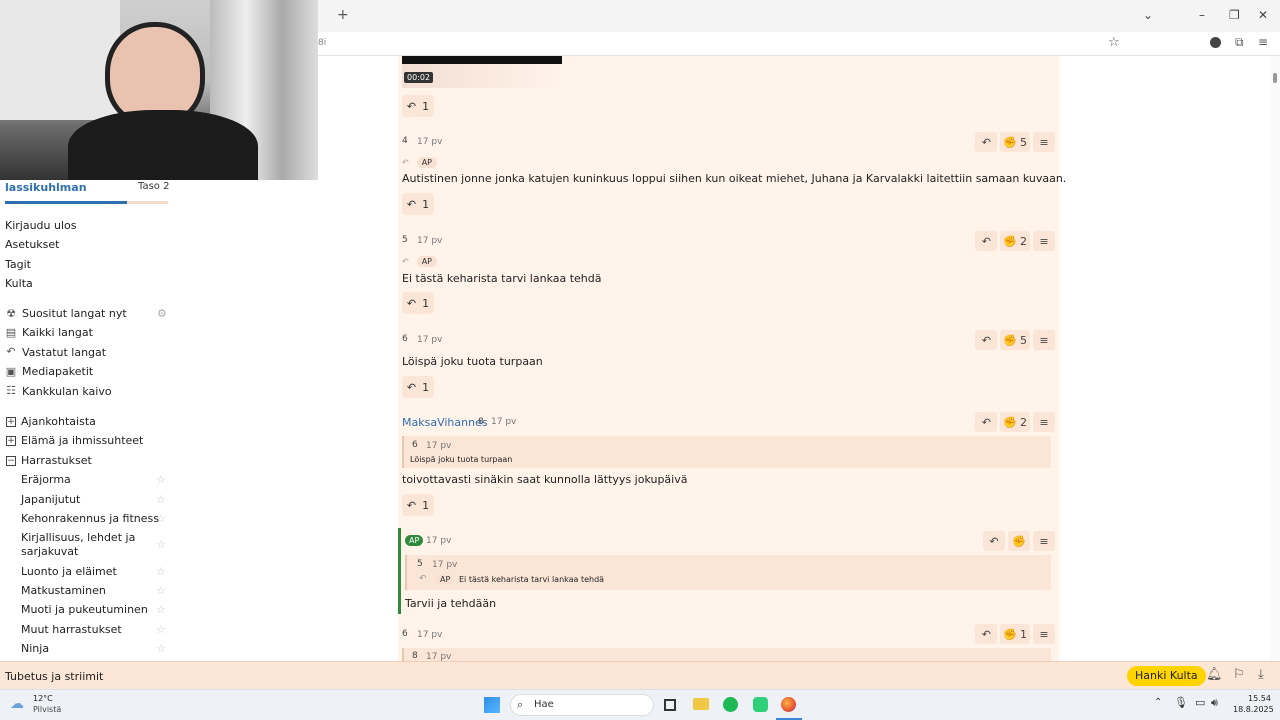 Image resolution: width=1280 pixels, height=720 pixels. I want to click on windows-start-icon, so click(492, 705).